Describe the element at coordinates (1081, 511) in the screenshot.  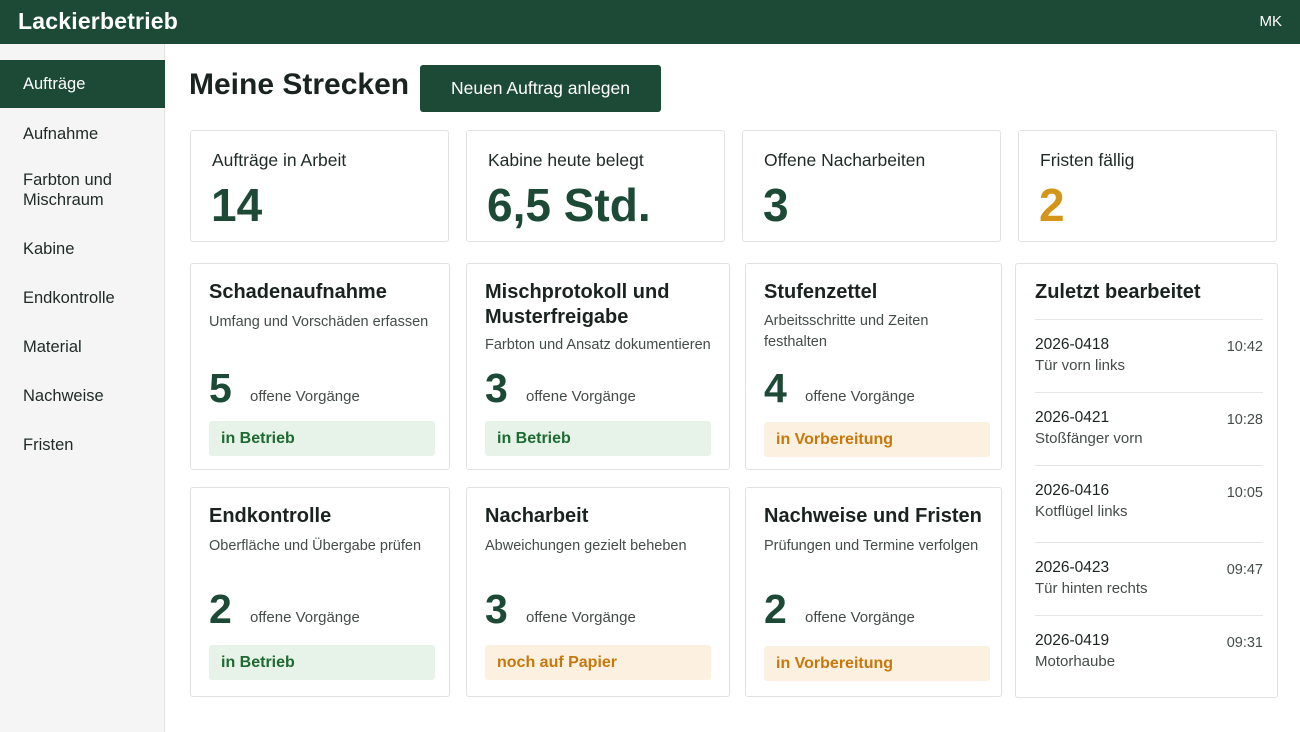
I see `order-part: Kotflügel links` at that location.